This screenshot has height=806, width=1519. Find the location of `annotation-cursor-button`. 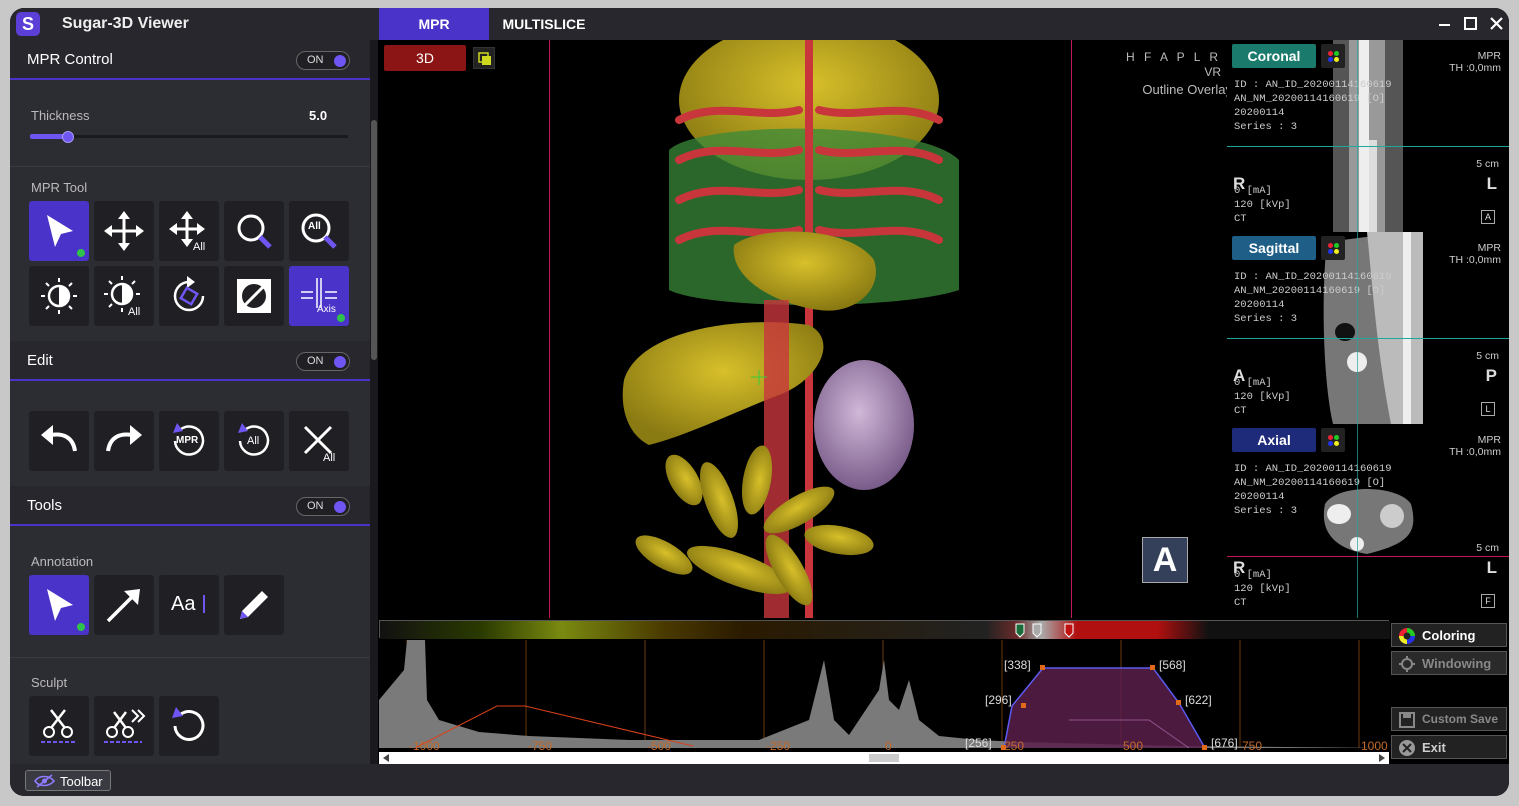

annotation-cursor-button is located at coordinates (59, 605).